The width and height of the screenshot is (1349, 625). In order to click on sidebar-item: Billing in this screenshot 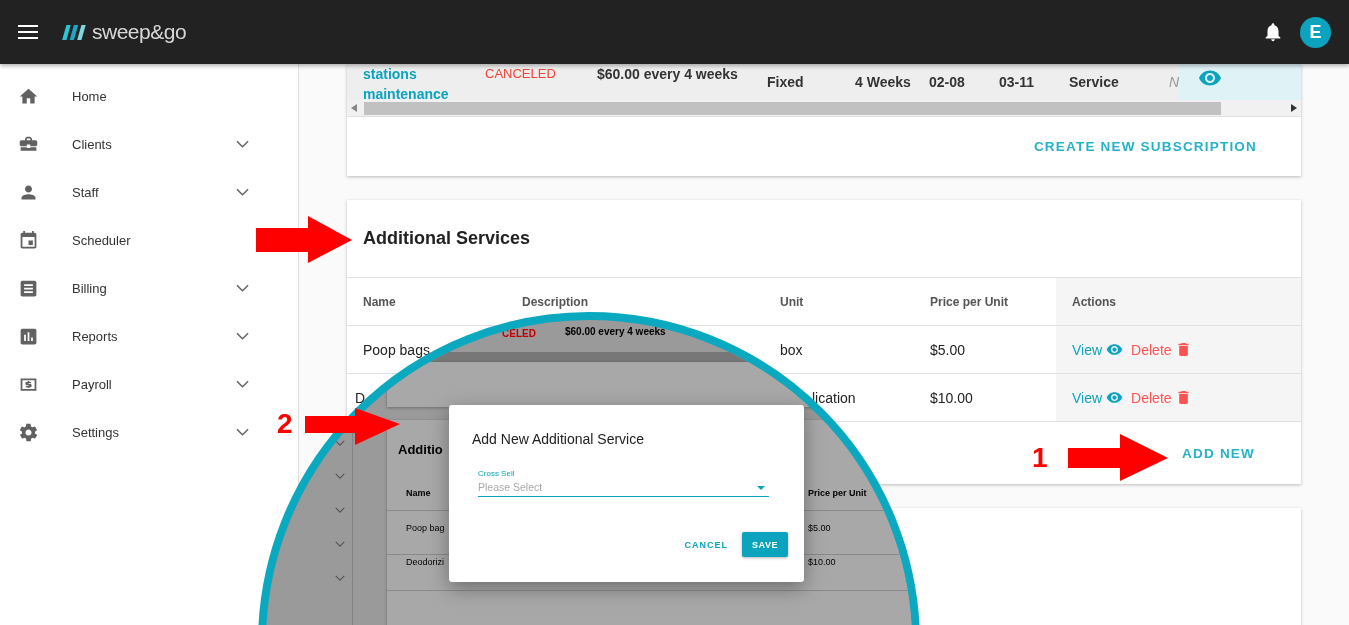, I will do `click(128, 288)`.